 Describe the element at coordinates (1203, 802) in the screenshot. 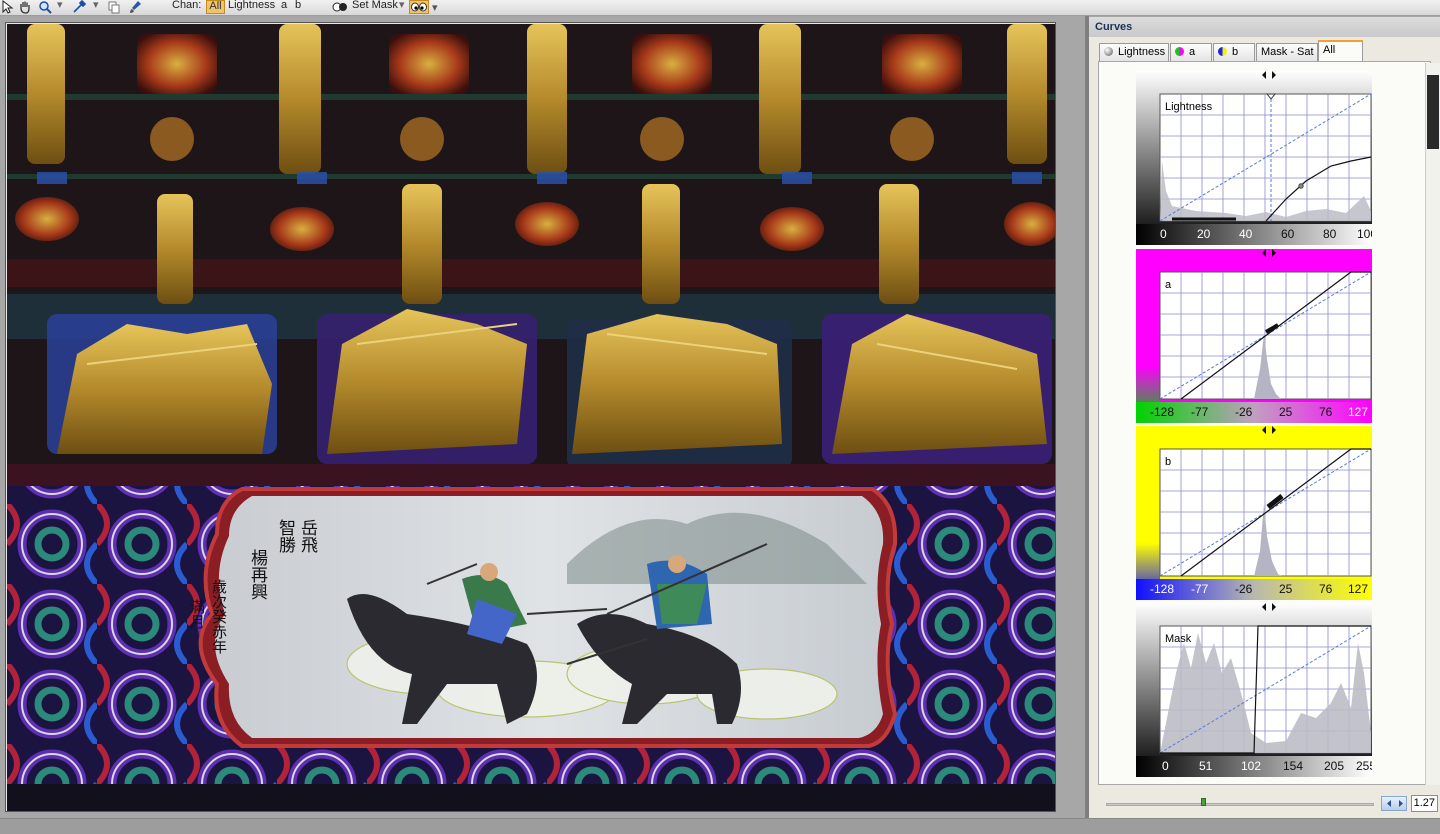

I see `zoom-slider-thumb` at that location.